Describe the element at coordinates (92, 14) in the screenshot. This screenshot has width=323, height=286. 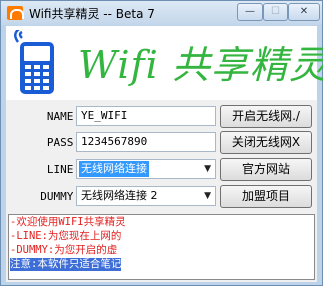
I see `window-title: Wifi共享精灵 -- Beta 7` at that location.